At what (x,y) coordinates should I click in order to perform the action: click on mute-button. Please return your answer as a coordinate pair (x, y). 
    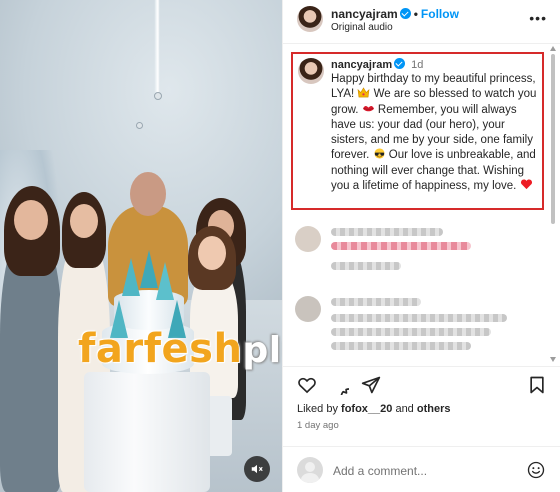
    Looking at the image, I should click on (257, 469).